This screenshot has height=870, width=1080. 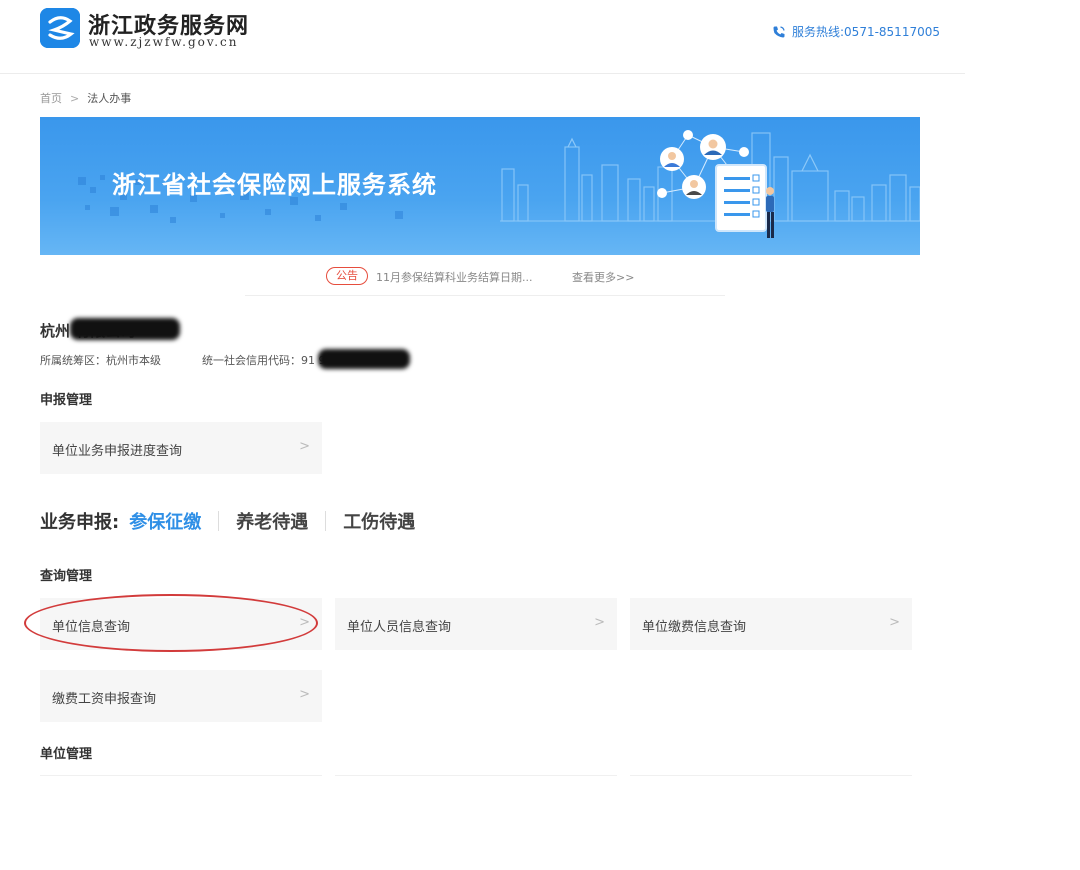 What do you see at coordinates (165, 521) in the screenshot?
I see `tab-insurance-collection: 参保征缴` at bounding box center [165, 521].